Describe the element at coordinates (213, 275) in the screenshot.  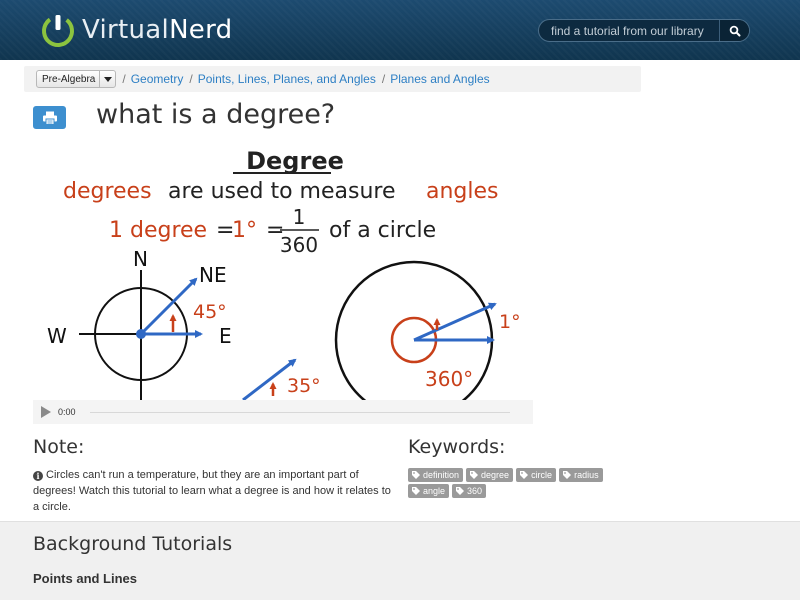
I see `compass-label-ne: NE` at that location.